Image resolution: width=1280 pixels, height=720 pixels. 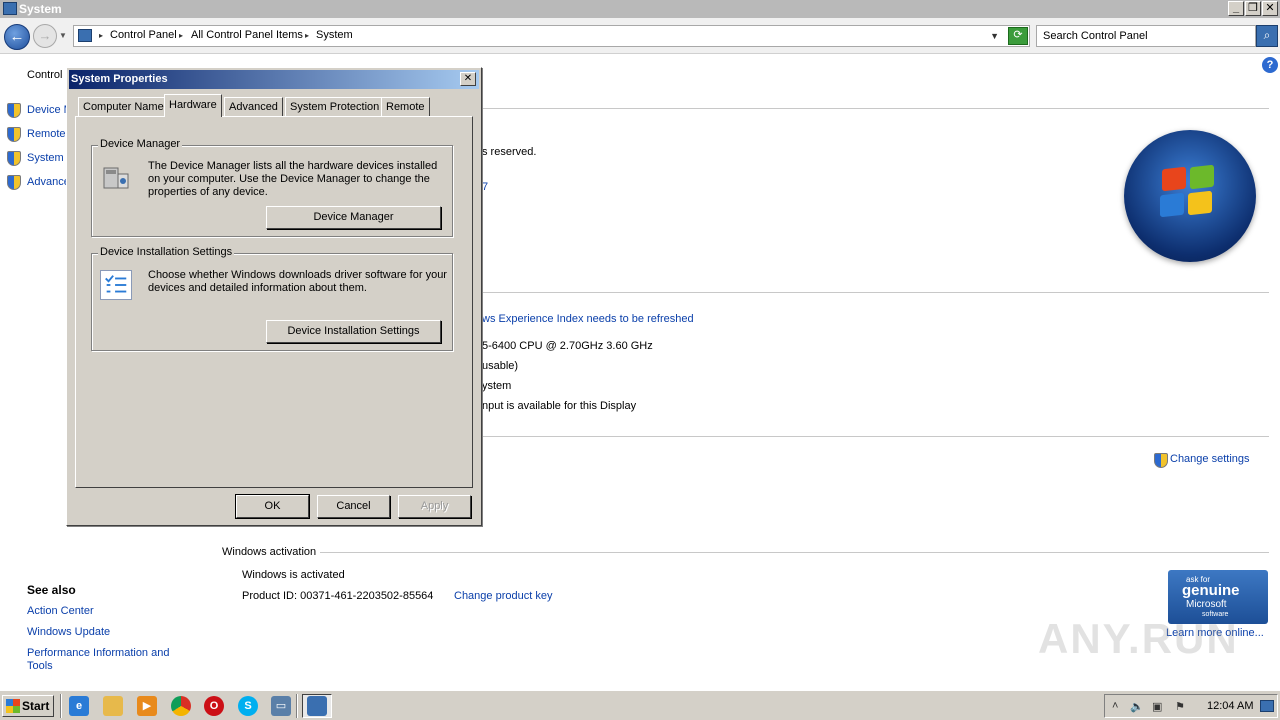 I want to click on task-system-protection: System, so click(x=35, y=159).